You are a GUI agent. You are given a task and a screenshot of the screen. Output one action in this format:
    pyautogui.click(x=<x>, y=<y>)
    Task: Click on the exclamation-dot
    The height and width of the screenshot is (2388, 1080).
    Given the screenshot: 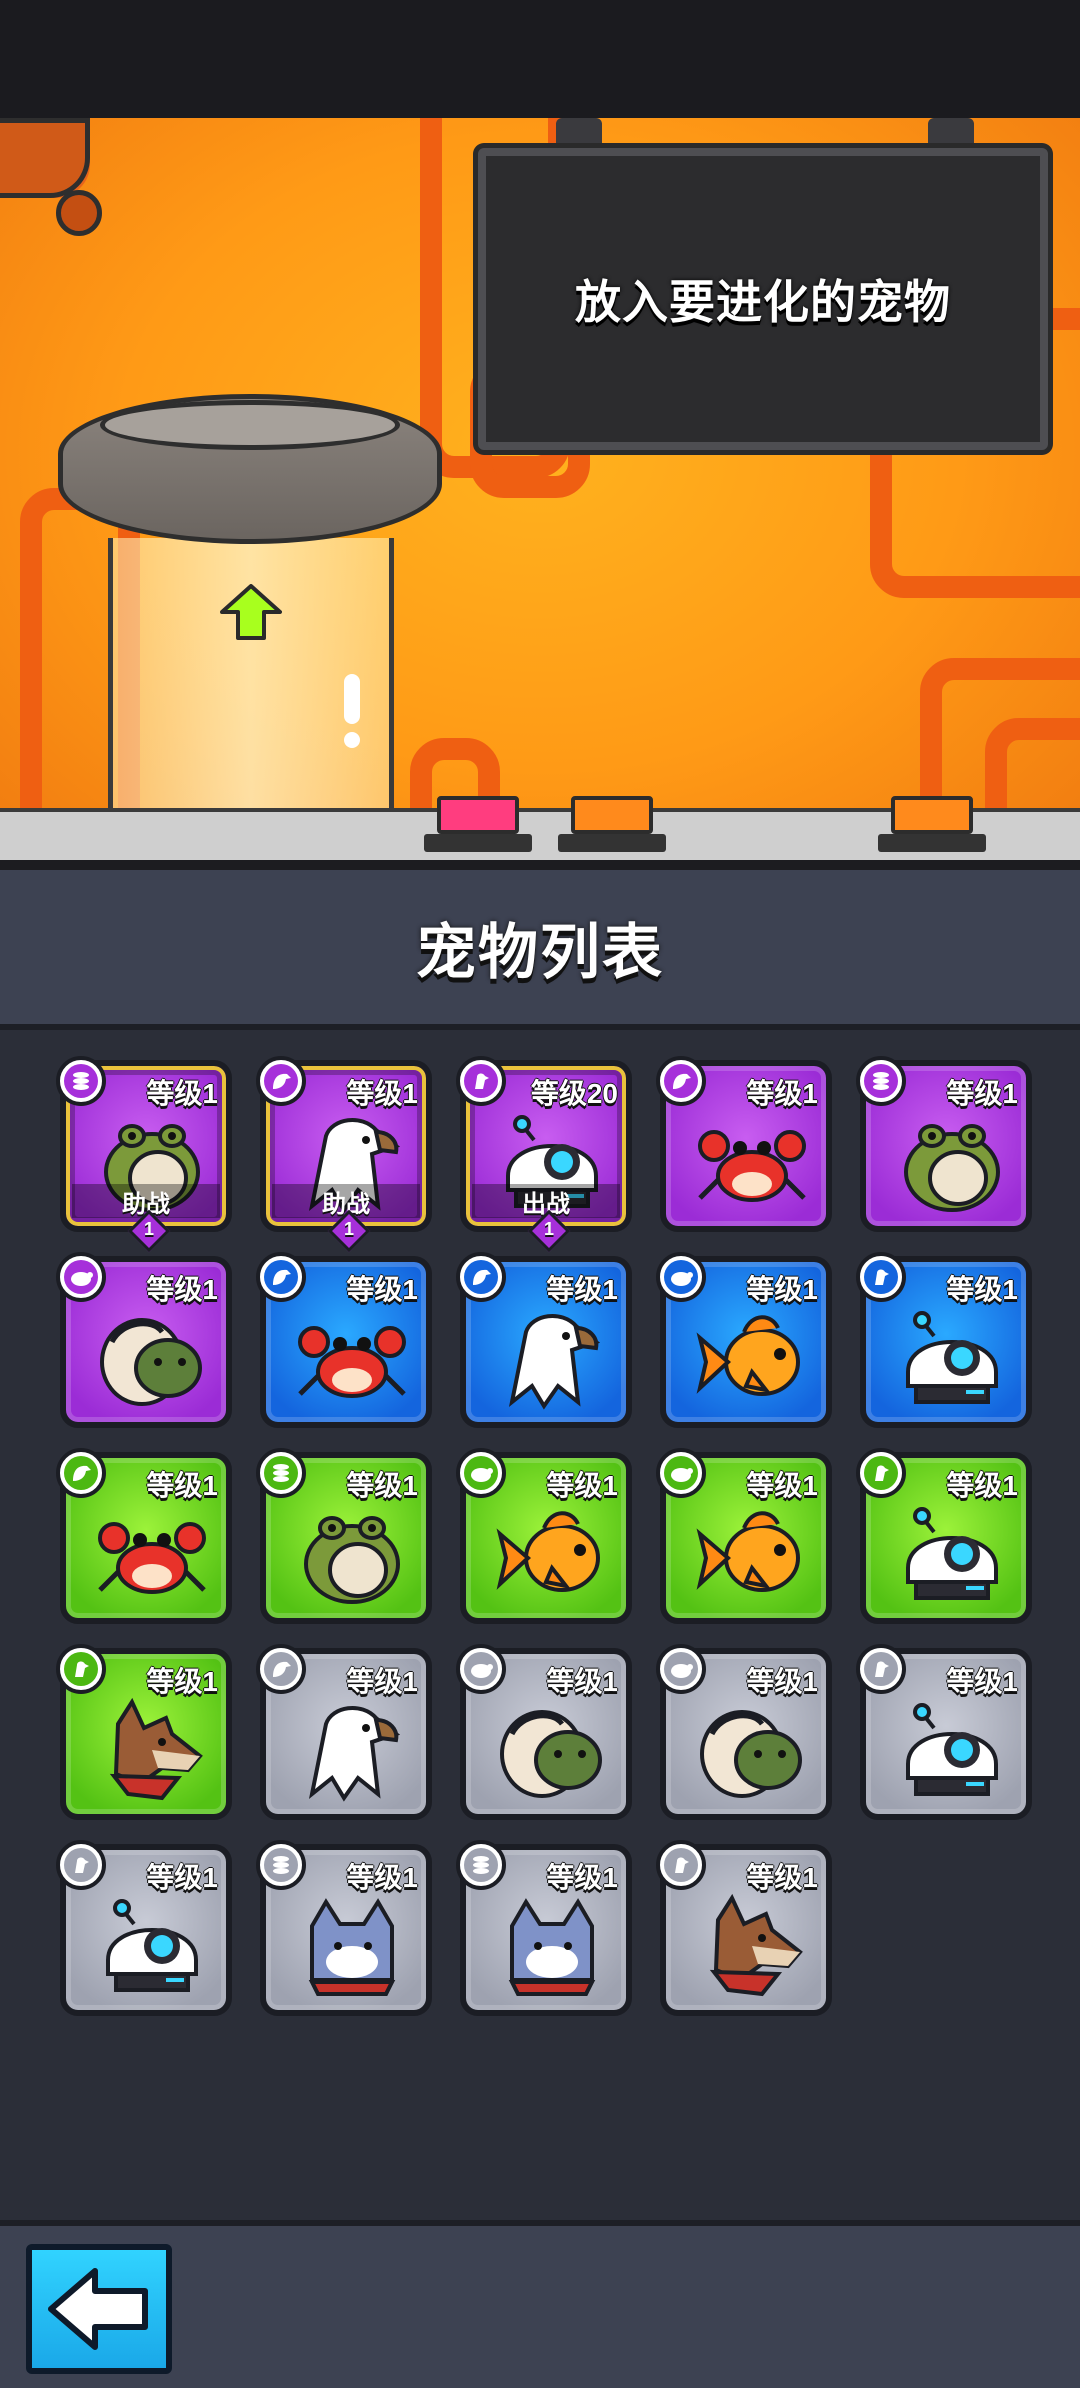 What is the action you would take?
    pyautogui.click(x=352, y=740)
    